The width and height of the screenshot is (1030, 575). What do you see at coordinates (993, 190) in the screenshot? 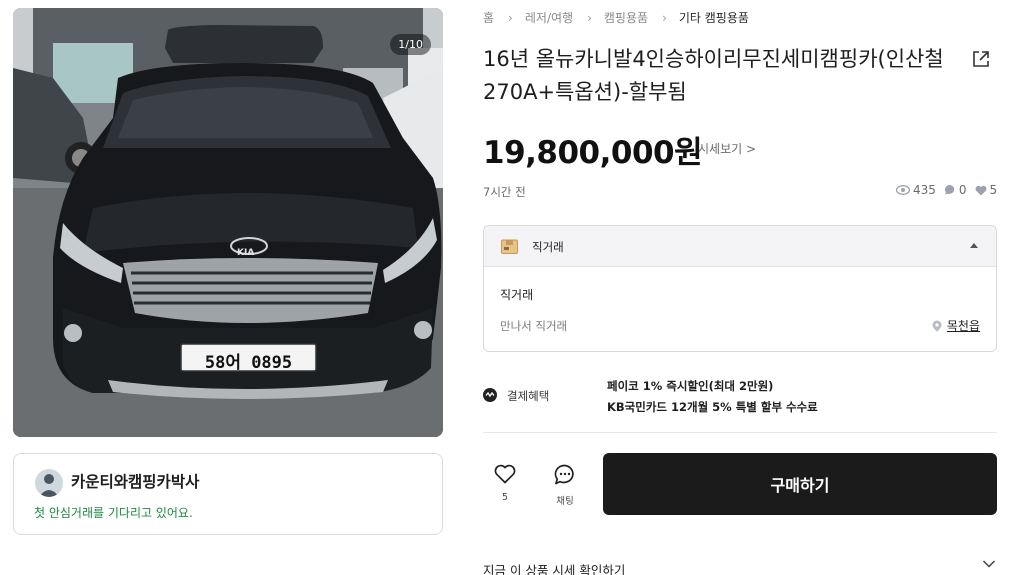
I see `like-count-value: 5` at bounding box center [993, 190].